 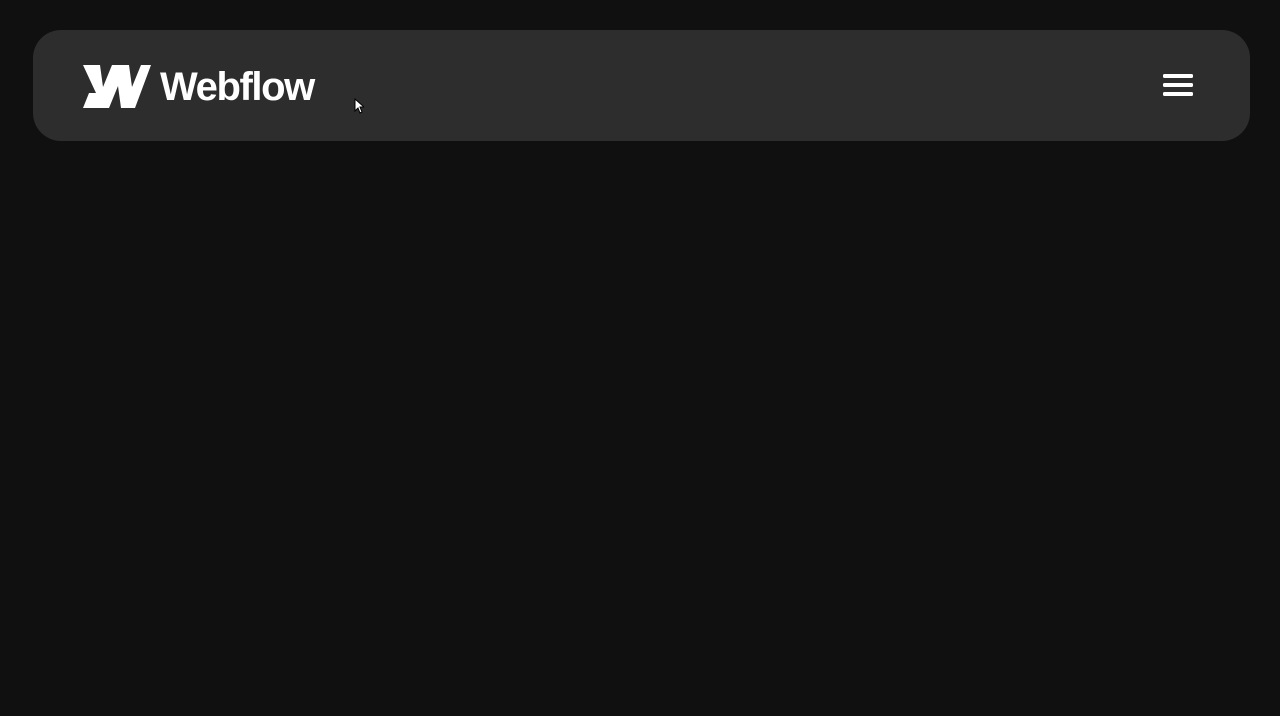 What do you see at coordinates (641, 85) in the screenshot?
I see `navbar: Webflow` at bounding box center [641, 85].